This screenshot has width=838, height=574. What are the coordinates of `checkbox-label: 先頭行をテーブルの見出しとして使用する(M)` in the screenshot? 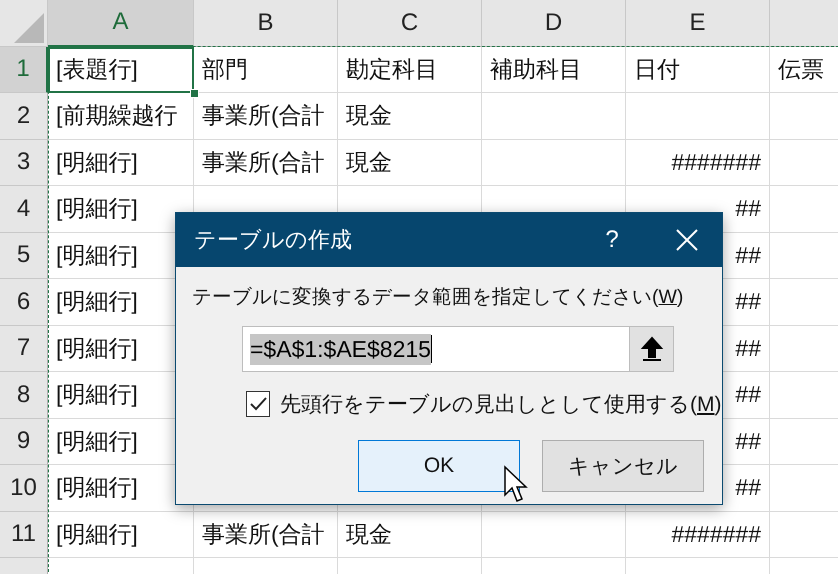 It's located at (501, 405).